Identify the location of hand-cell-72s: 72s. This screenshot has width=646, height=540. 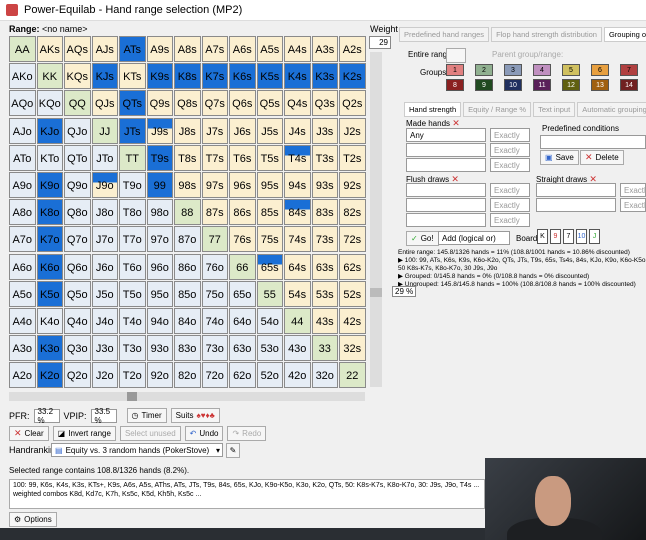
(352, 239).